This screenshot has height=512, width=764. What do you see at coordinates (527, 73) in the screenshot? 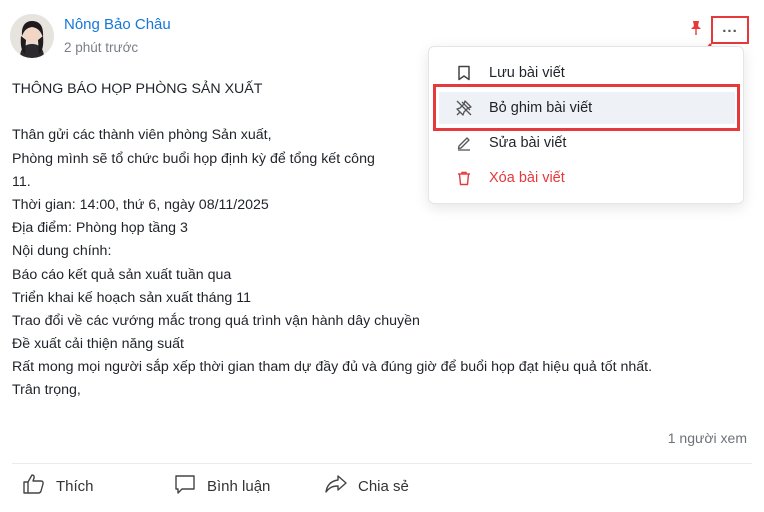
I see `menu-item-label: Lưu bài viết` at bounding box center [527, 73].